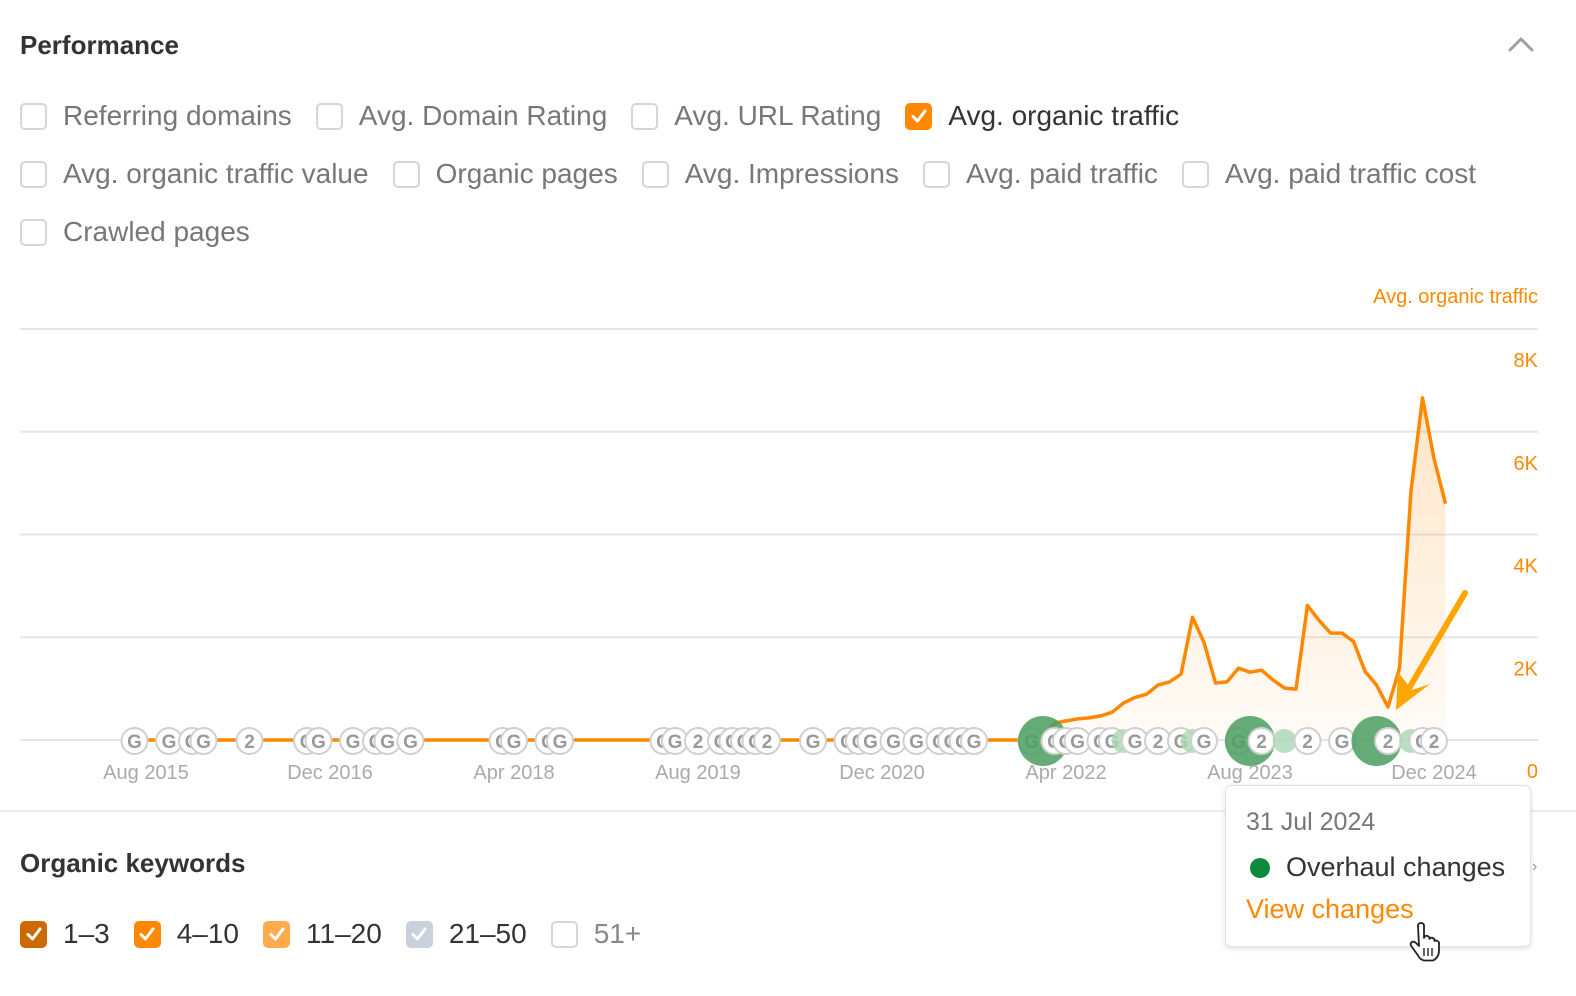 This screenshot has width=1576, height=996. I want to click on metric-label: Avg. Domain Rating, so click(483, 115).